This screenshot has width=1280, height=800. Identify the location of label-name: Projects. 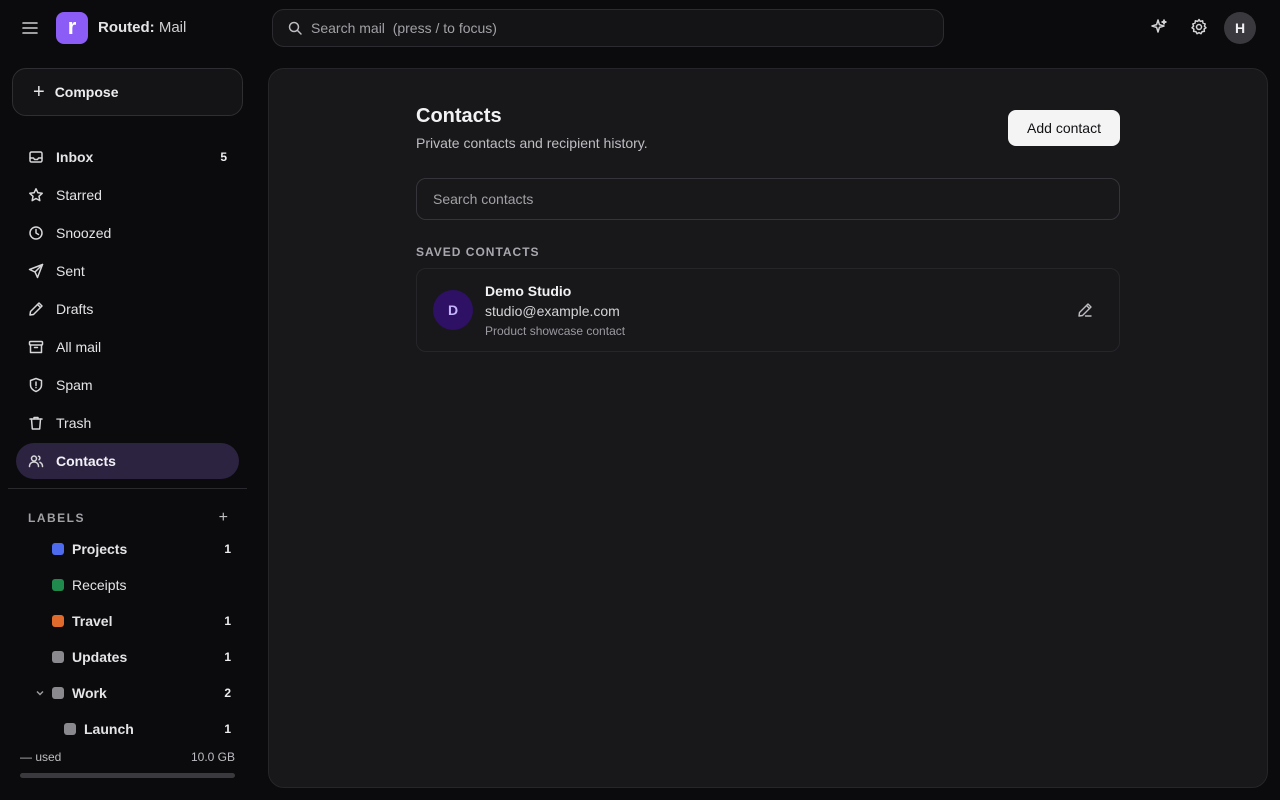
(100, 549).